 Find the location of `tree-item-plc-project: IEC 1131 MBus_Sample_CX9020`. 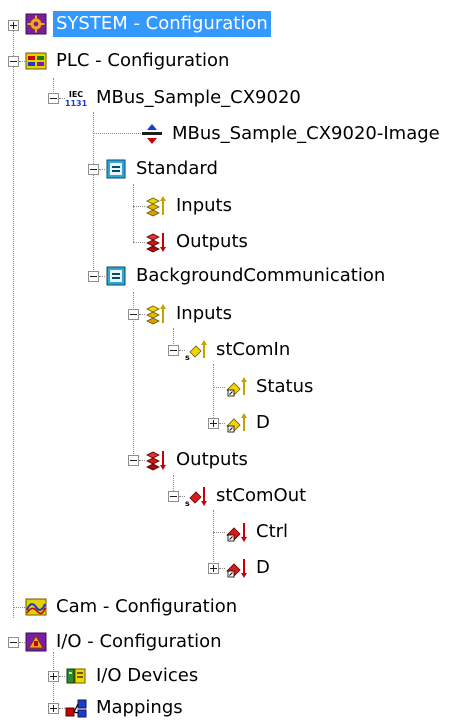

tree-item-plc-project: IEC 1131 MBus_Sample_CX9020 is located at coordinates (184, 98).